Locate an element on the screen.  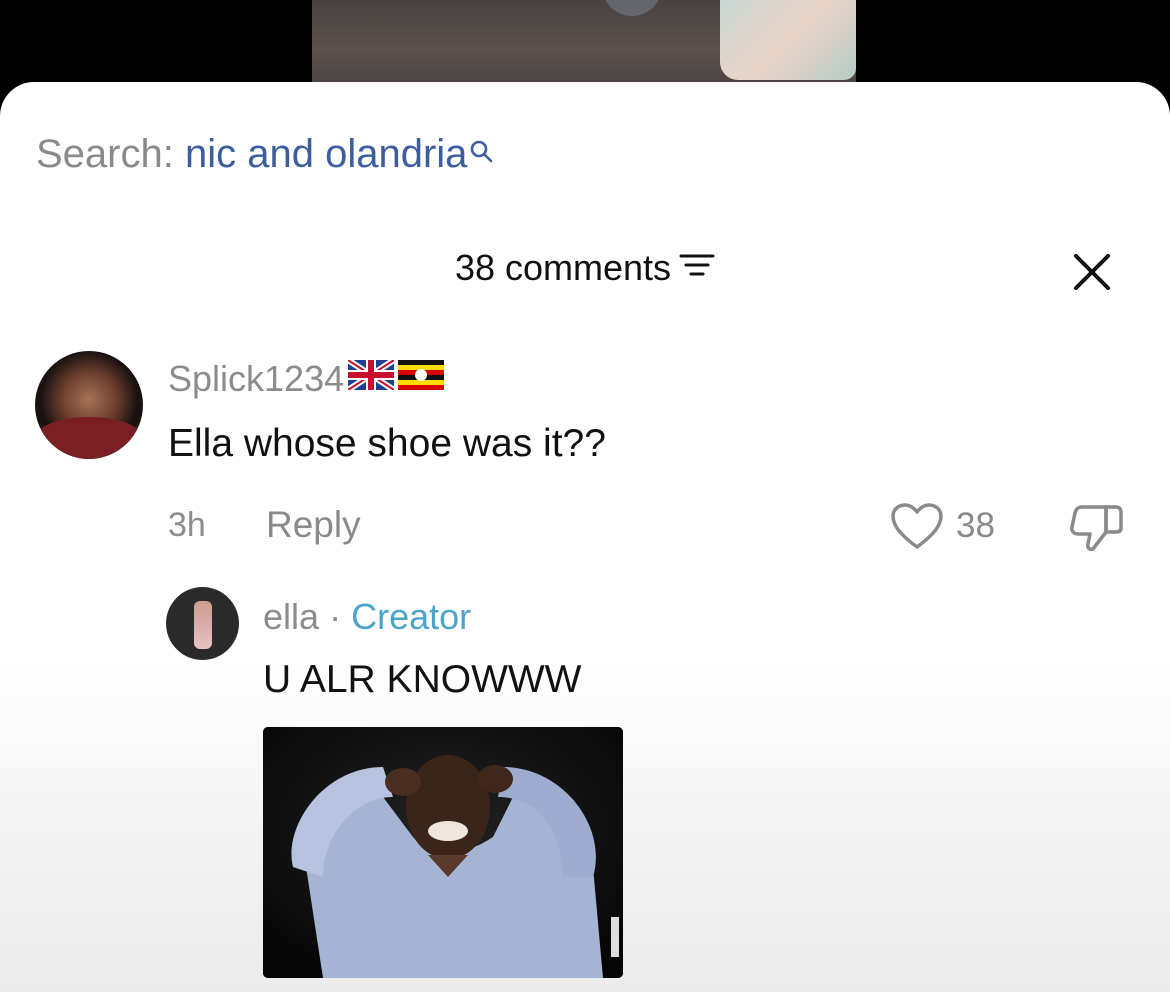
search-icon is located at coordinates (482, 152).